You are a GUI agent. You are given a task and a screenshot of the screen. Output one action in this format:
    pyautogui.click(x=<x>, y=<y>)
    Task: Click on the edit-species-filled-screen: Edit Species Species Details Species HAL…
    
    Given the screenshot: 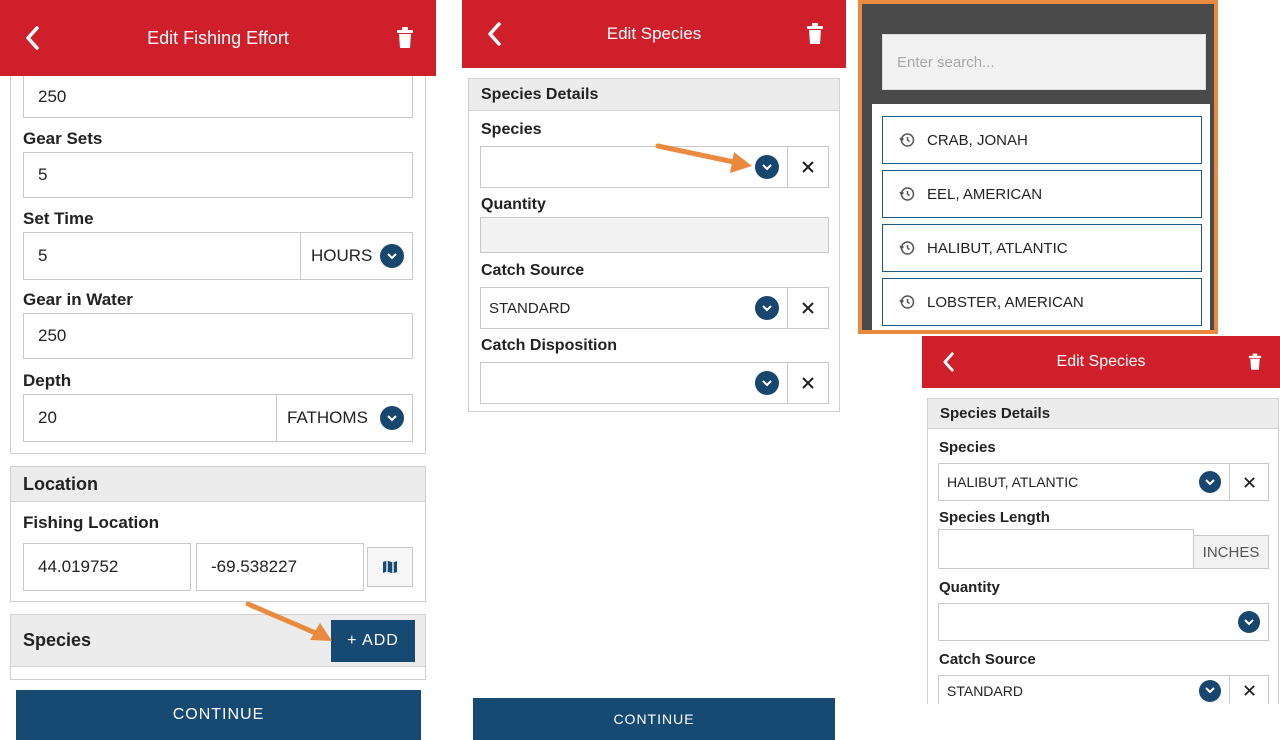 What is the action you would take?
    pyautogui.click(x=1101, y=520)
    